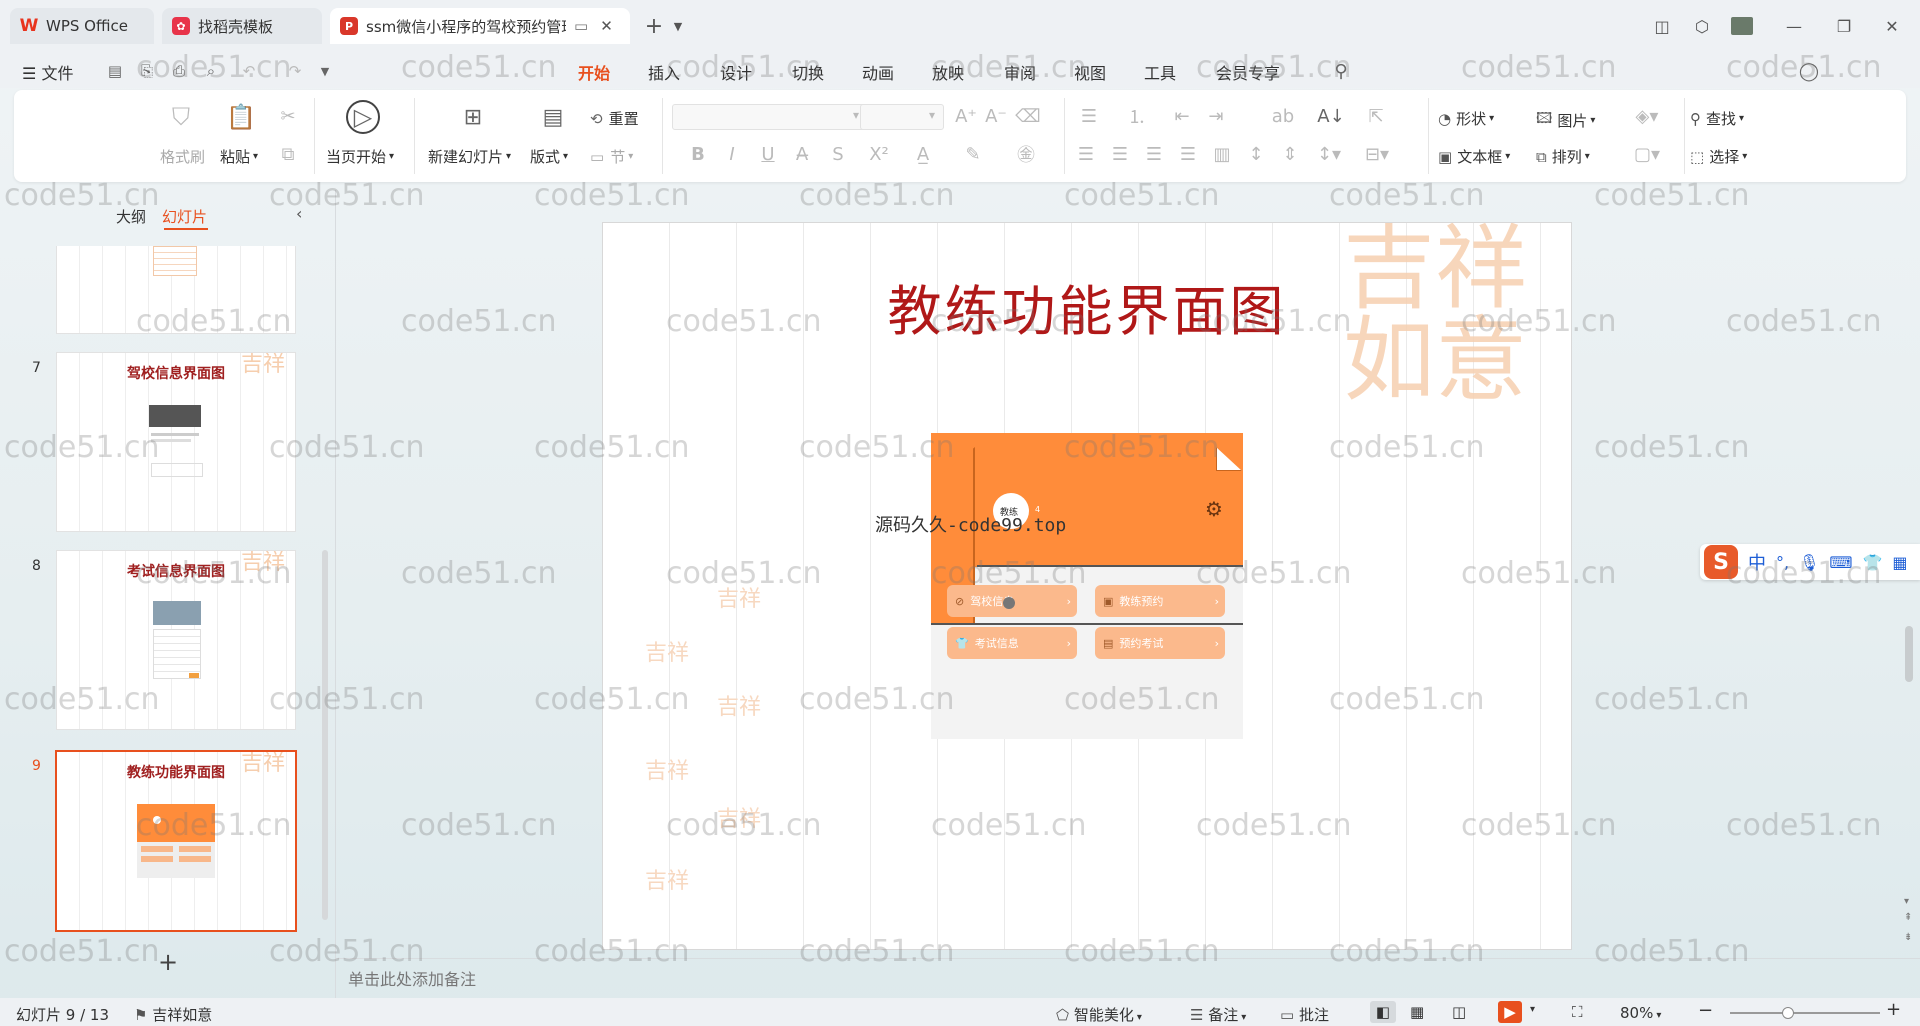 The width and height of the screenshot is (1920, 1026). Describe the element at coordinates (1086, 154) in the screenshot. I see `align-left-icon: ☰` at that location.